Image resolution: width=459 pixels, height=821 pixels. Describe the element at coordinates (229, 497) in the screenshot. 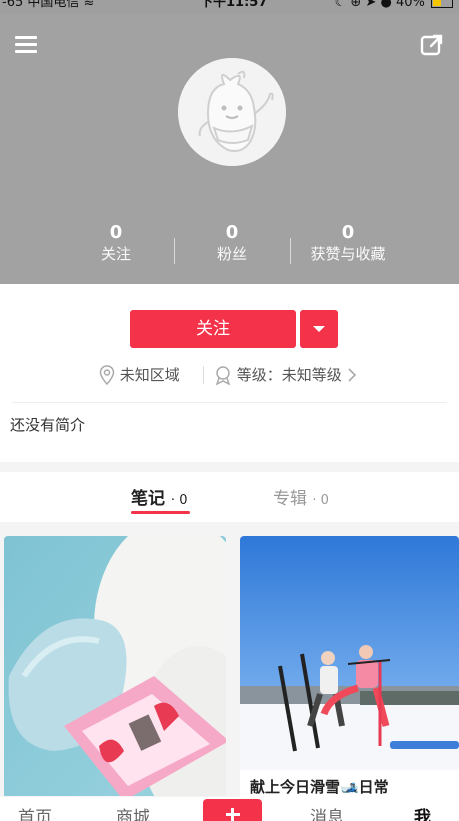

I see `content-tabs: 笔记 · 0 专辑 · 0` at that location.